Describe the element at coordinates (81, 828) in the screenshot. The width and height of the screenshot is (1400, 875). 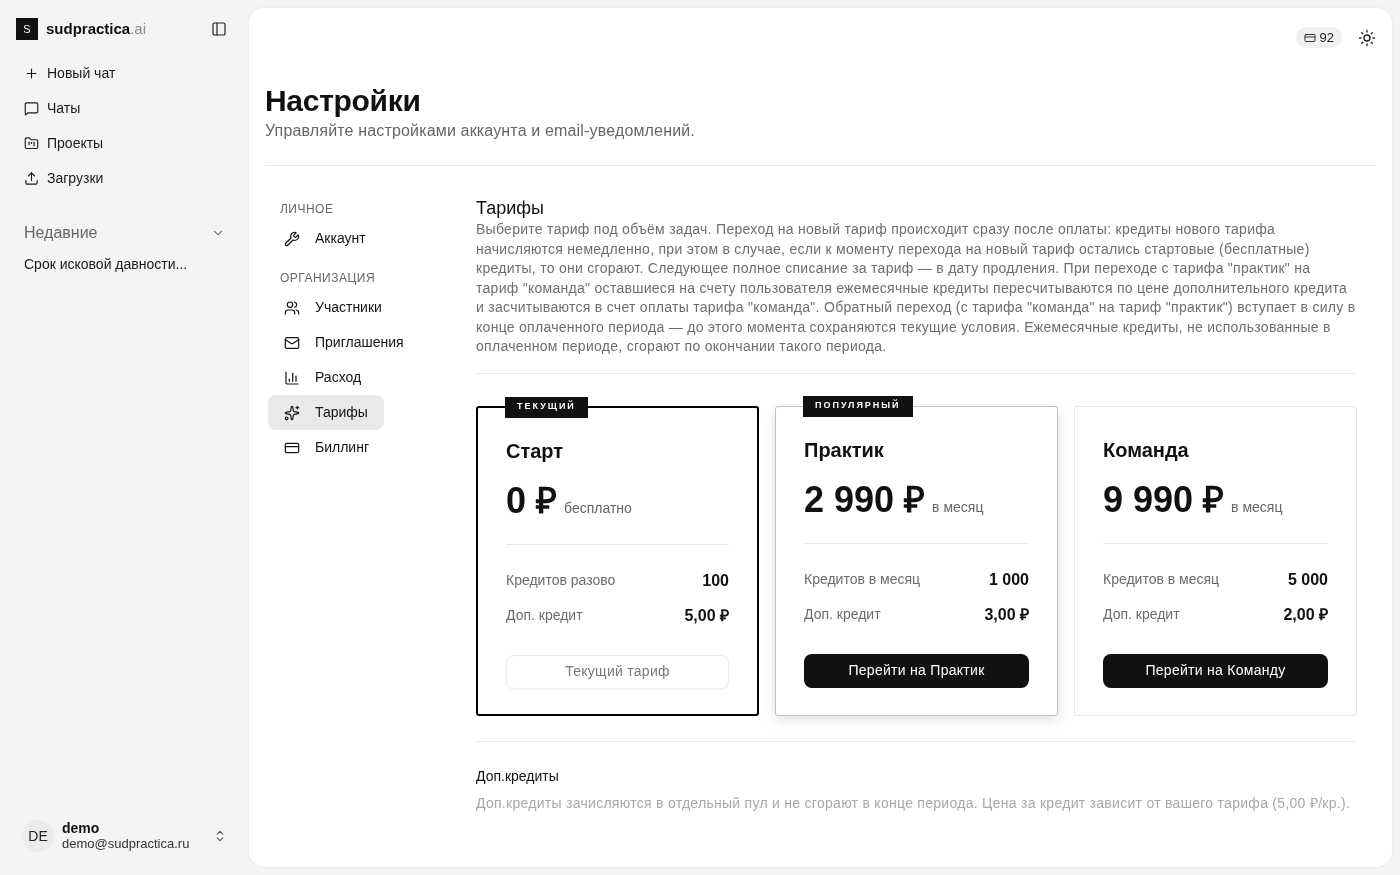
I see `user-name: demo` at that location.